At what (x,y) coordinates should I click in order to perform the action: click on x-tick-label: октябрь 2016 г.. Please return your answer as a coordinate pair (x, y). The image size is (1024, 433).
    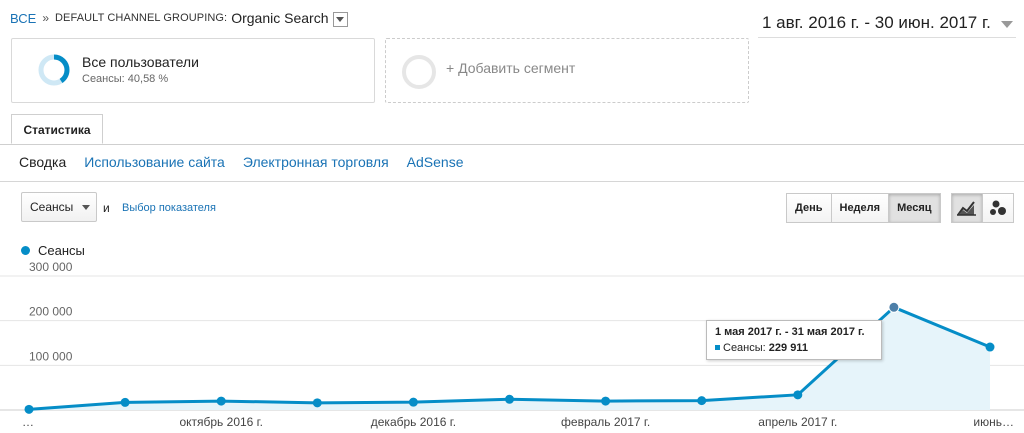
    Looking at the image, I should click on (220, 422).